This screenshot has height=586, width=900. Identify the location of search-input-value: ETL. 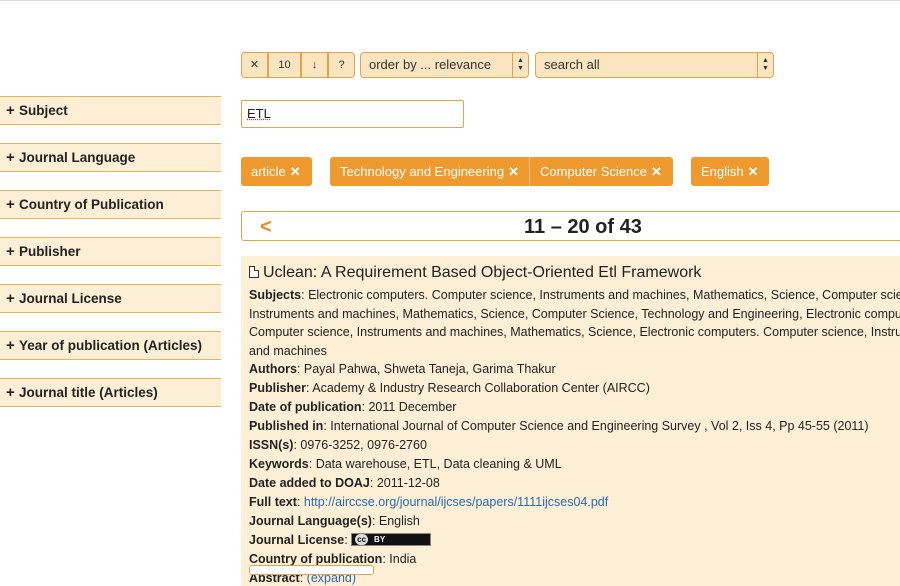
(259, 113).